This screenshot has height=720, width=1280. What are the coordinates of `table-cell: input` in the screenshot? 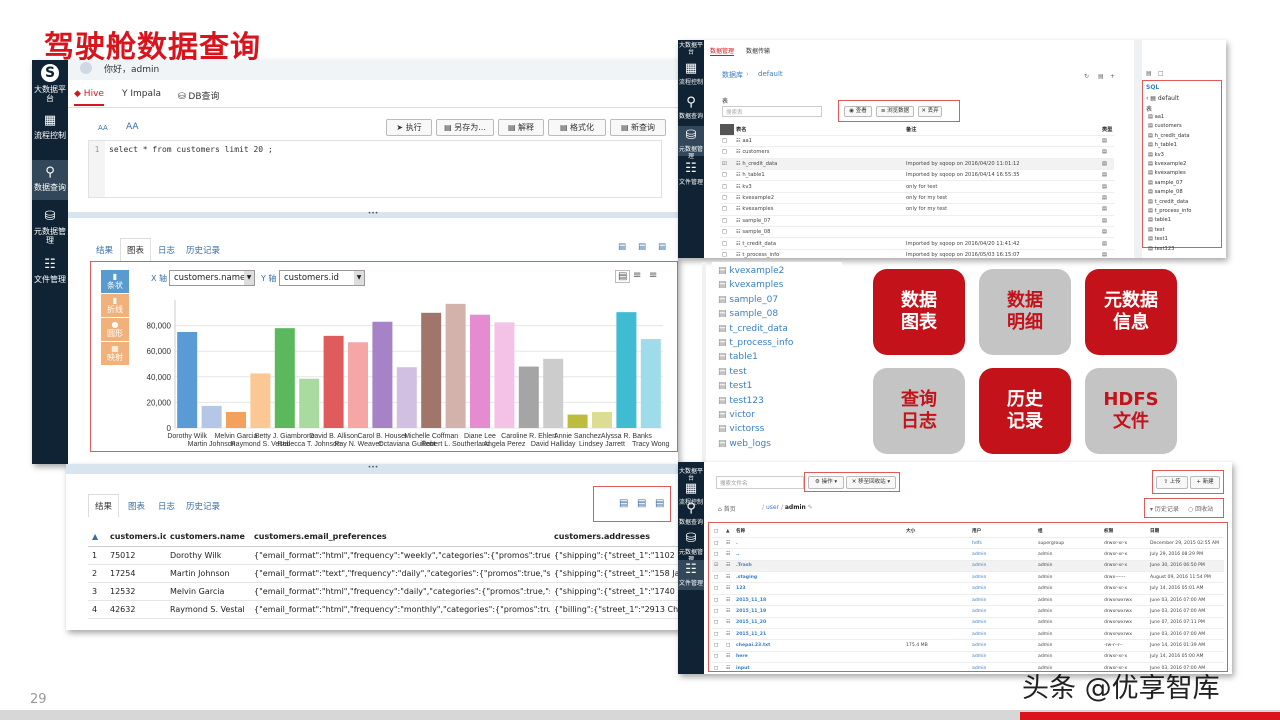 It's located at (819, 668).